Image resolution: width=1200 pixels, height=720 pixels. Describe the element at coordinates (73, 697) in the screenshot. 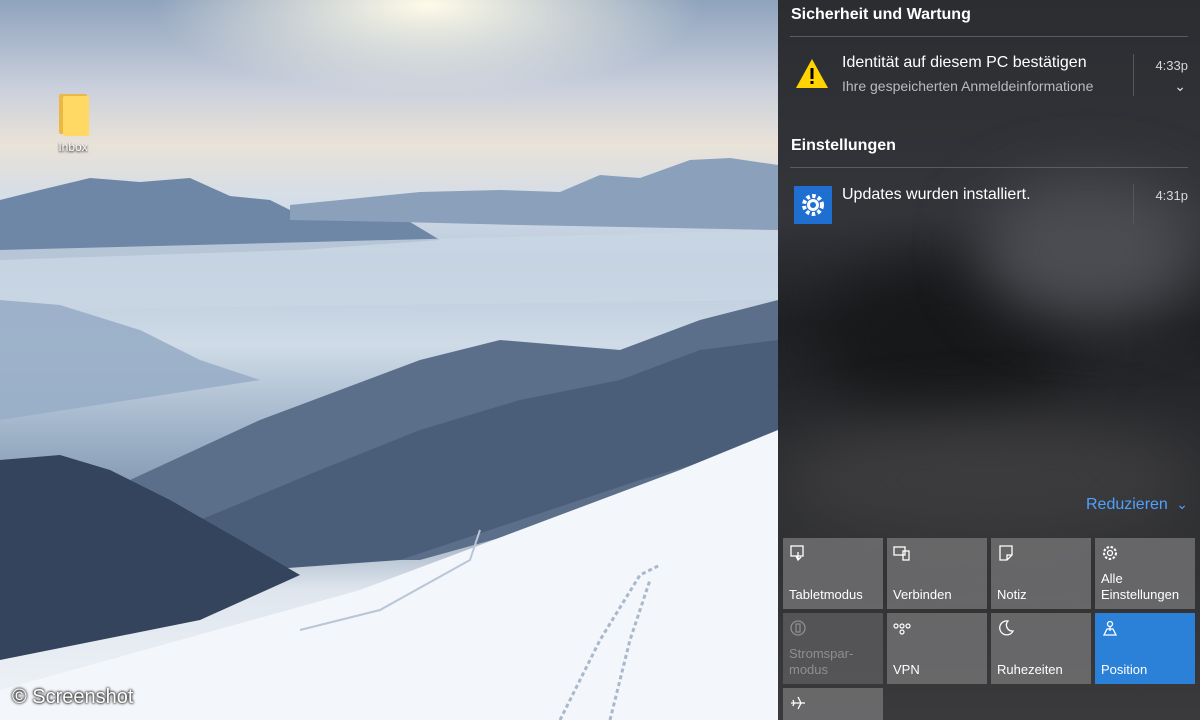

I see `screenshot-watermark: © Screenshot` at that location.